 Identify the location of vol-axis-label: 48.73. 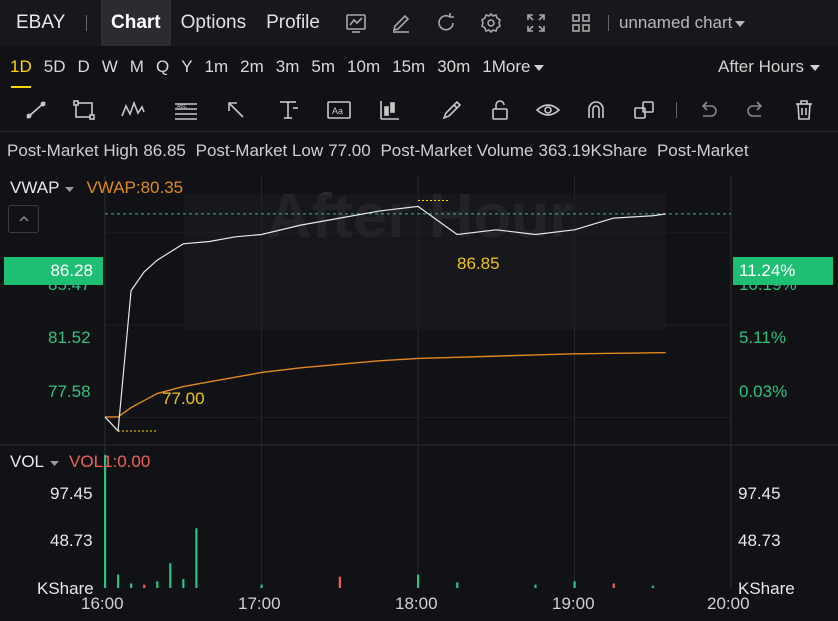
(71, 540).